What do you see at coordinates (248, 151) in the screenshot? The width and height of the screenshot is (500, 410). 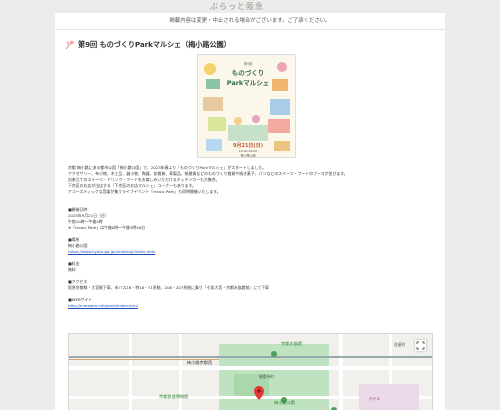 I see `poster-time: 10:00-16:00` at bounding box center [248, 151].